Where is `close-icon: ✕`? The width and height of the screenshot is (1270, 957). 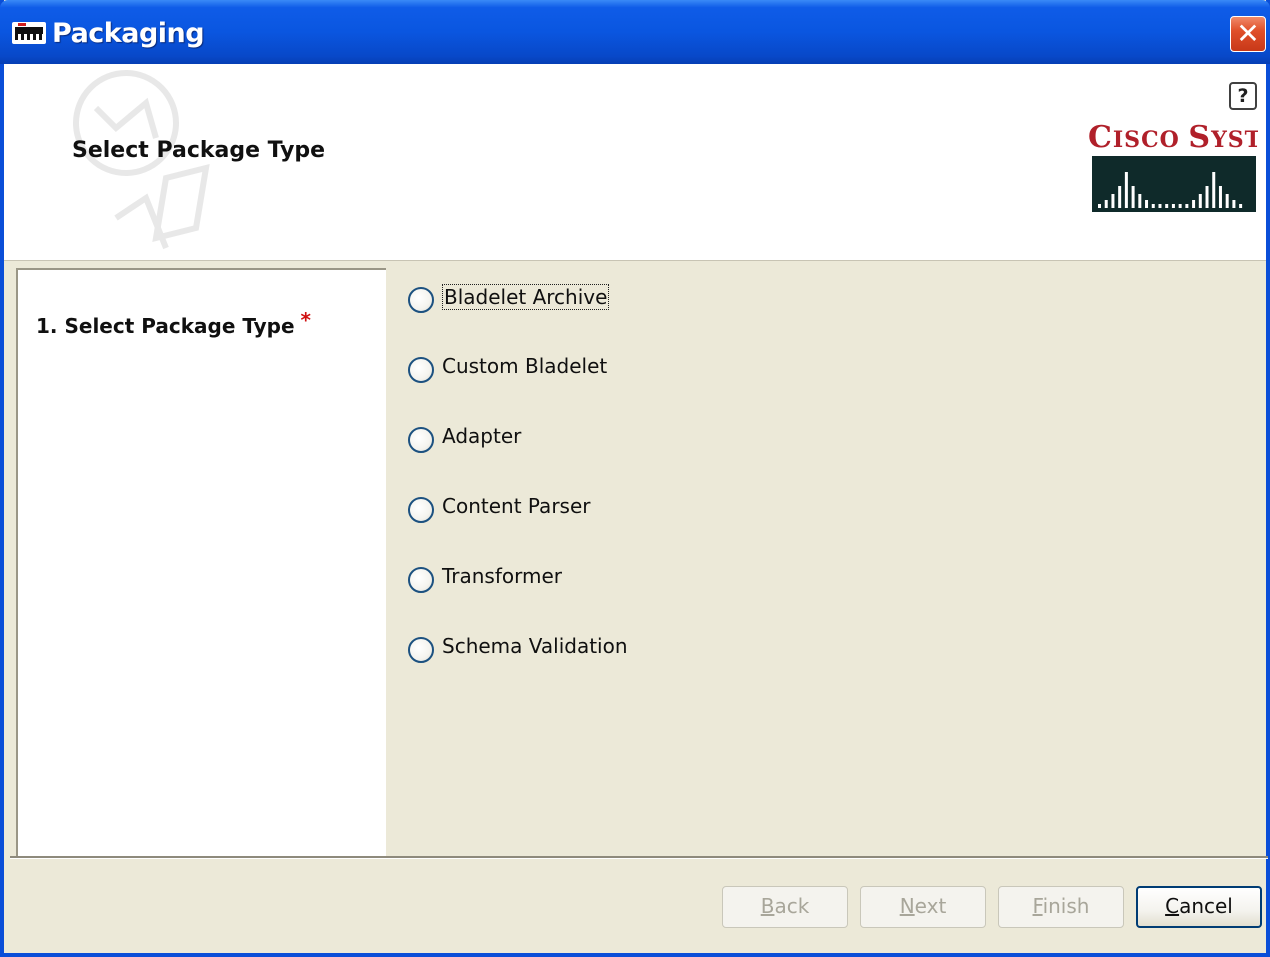 close-icon: ✕ is located at coordinates (1248, 33).